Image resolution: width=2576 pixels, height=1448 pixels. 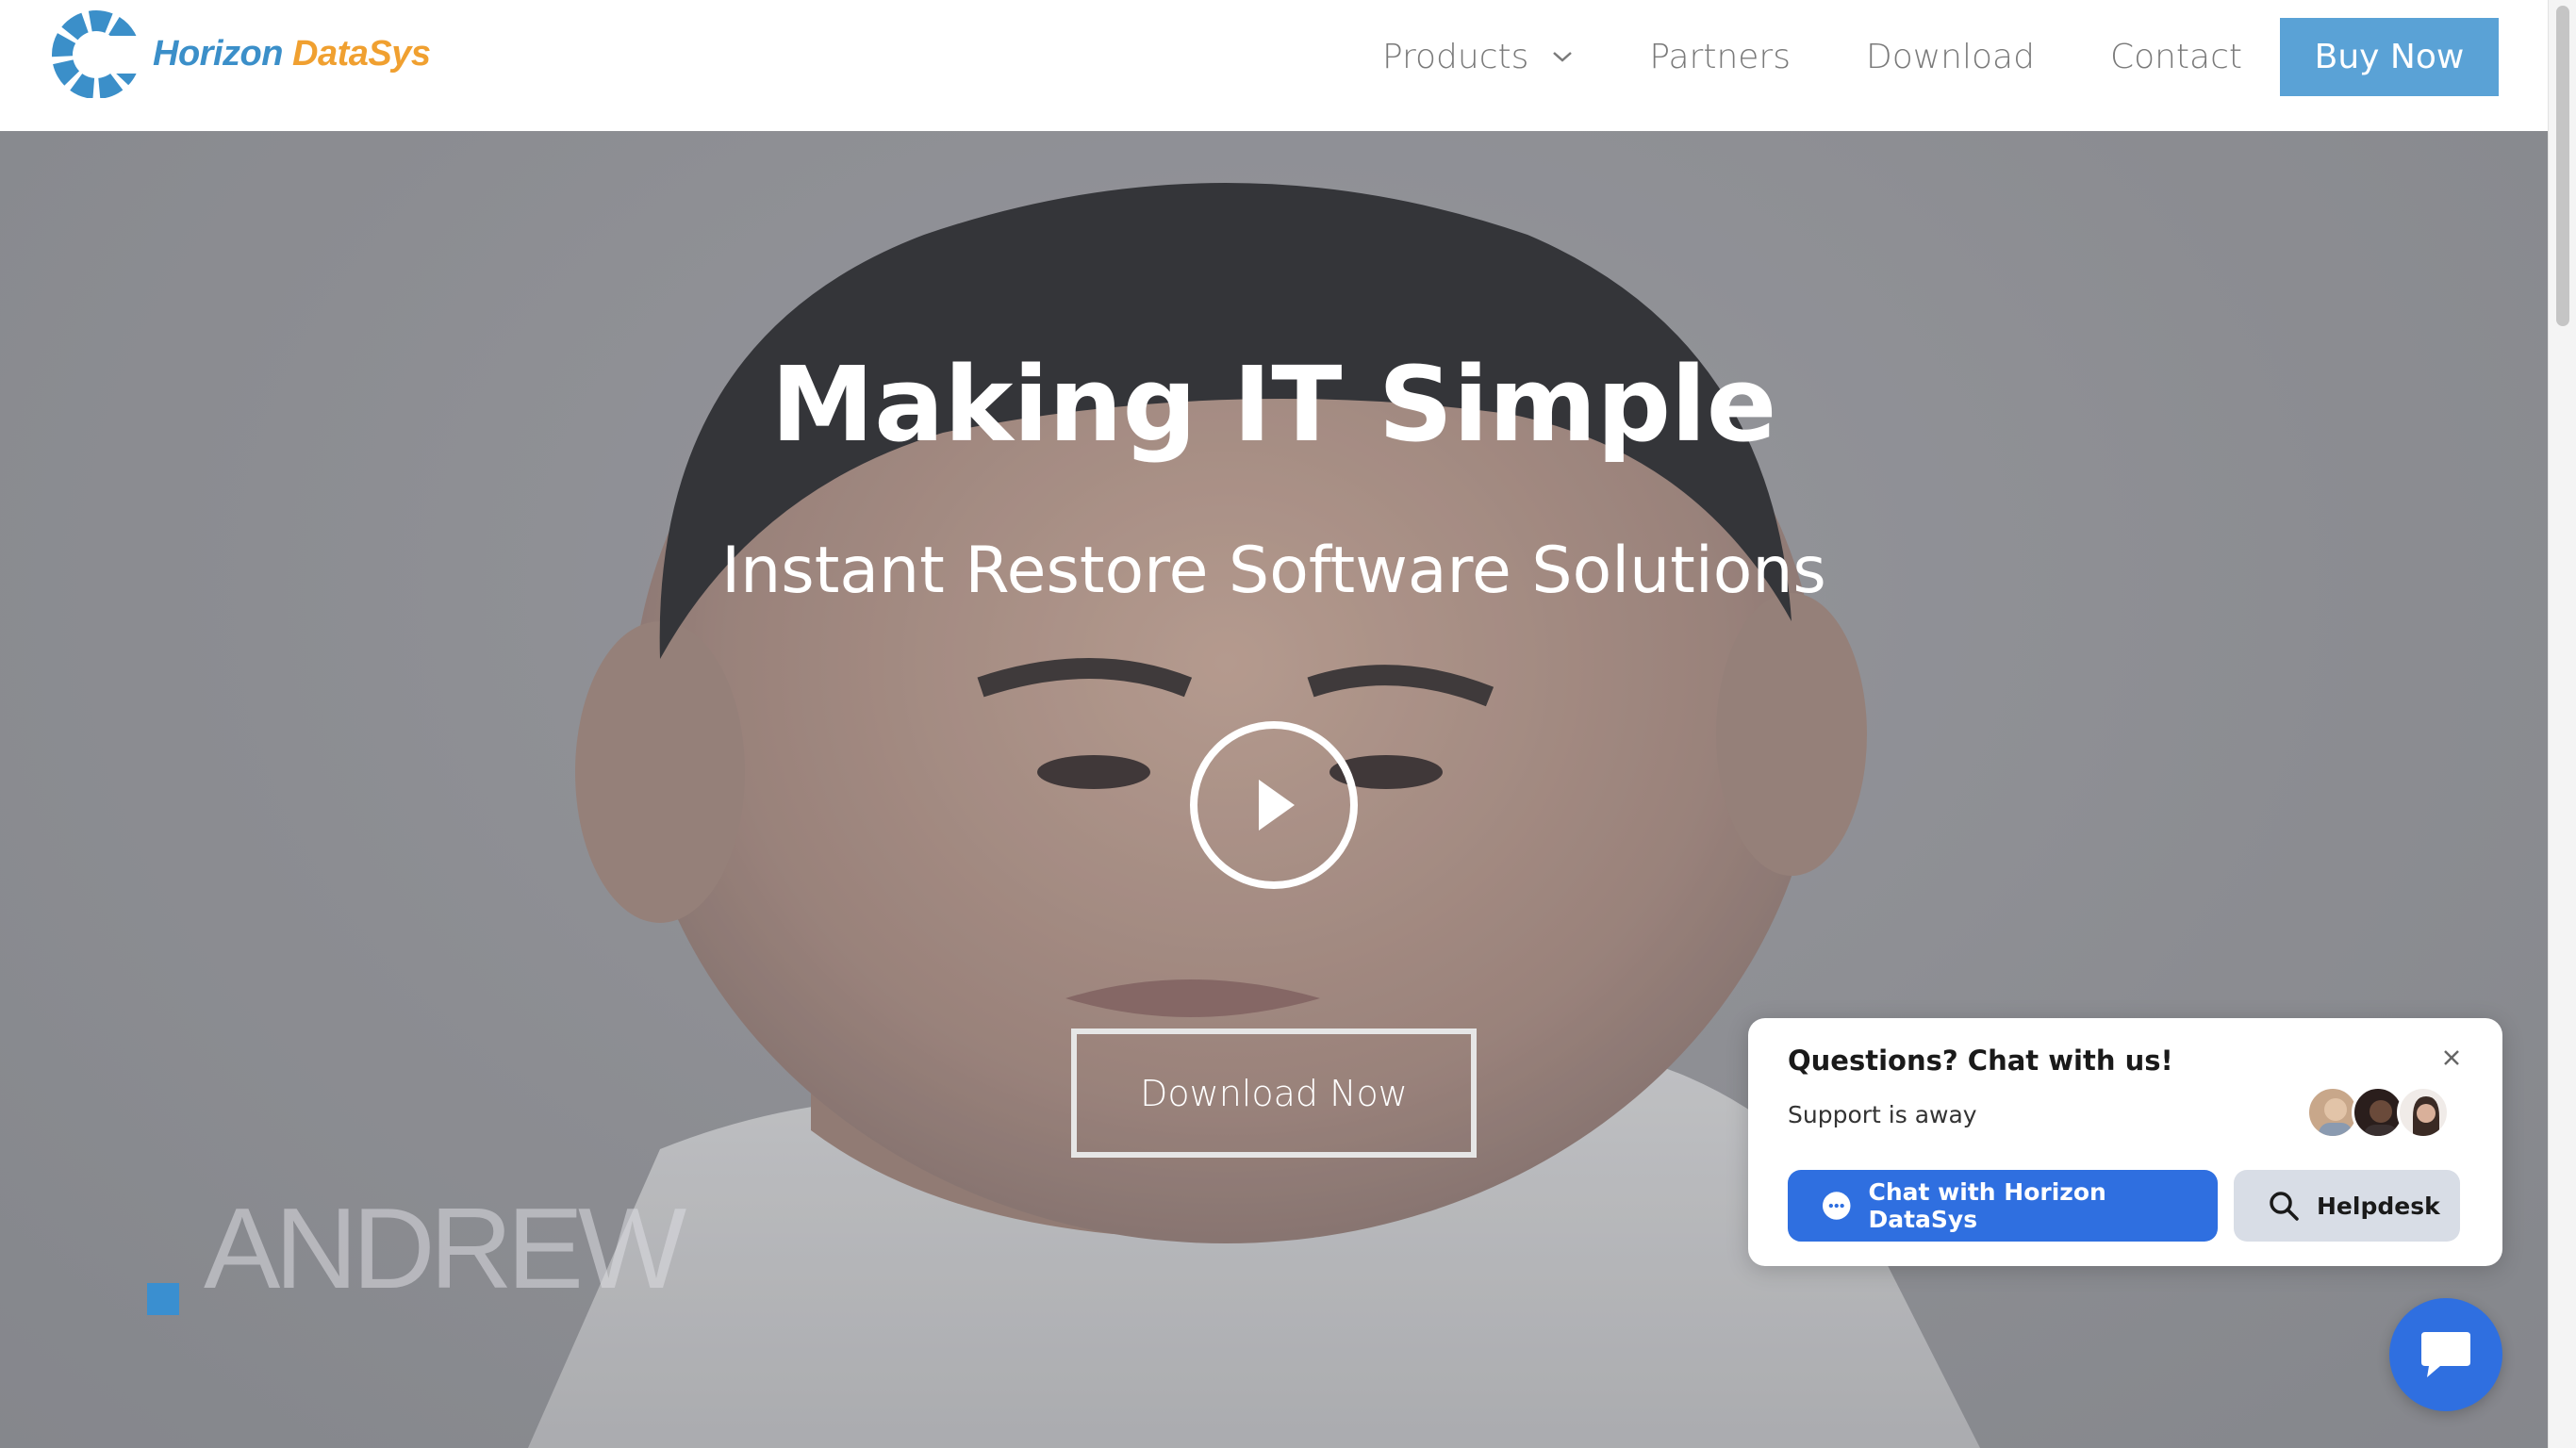 What do you see at coordinates (361, 53) in the screenshot?
I see `brand-name-part2: DataSys` at bounding box center [361, 53].